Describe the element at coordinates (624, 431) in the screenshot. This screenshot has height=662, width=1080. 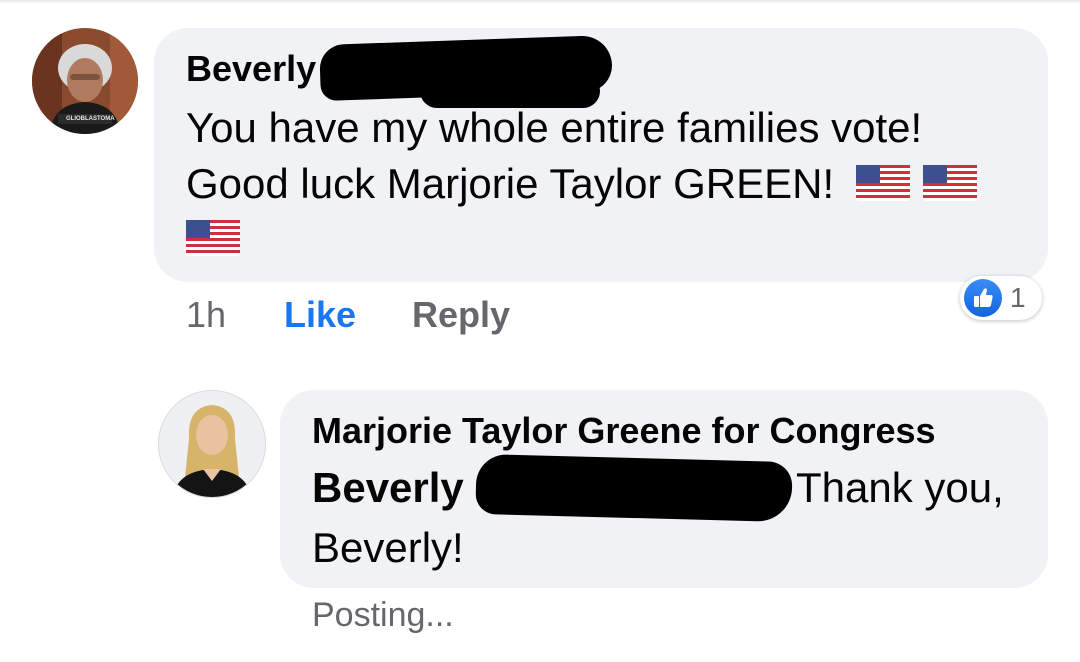
I see `reply-author-name: Marjorie Taylor Greene for Congress` at that location.